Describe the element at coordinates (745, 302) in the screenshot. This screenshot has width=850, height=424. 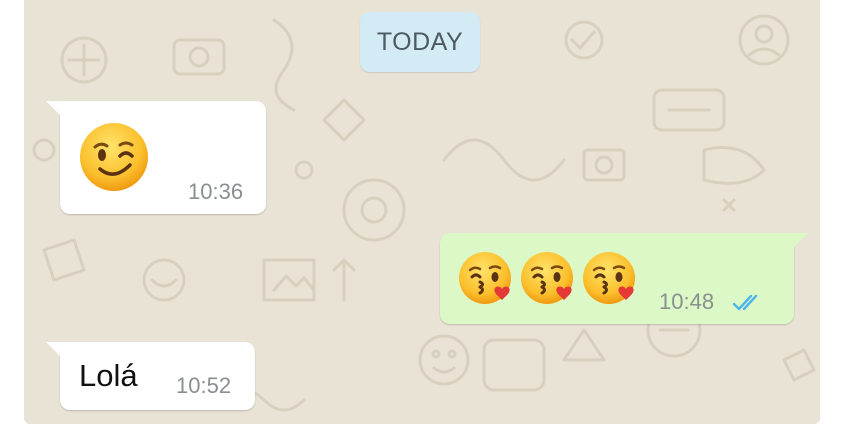
I see `double-check-read-icon` at that location.